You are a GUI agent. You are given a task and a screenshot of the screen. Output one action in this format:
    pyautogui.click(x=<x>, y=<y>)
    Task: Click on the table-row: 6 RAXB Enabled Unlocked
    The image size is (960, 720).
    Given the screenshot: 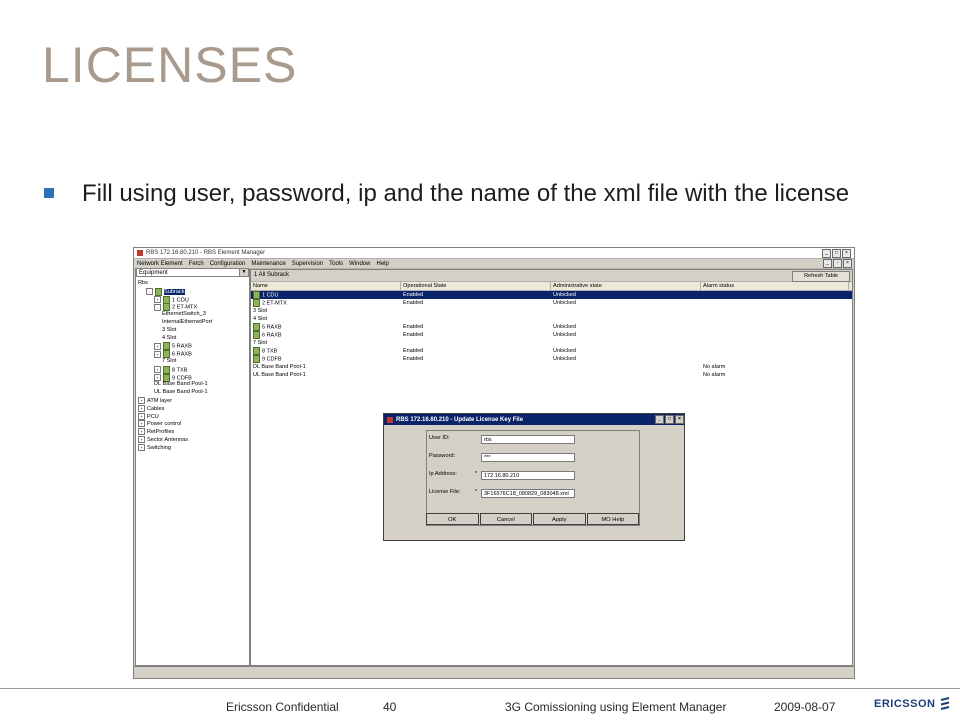 What is the action you would take?
    pyautogui.click(x=551, y=335)
    